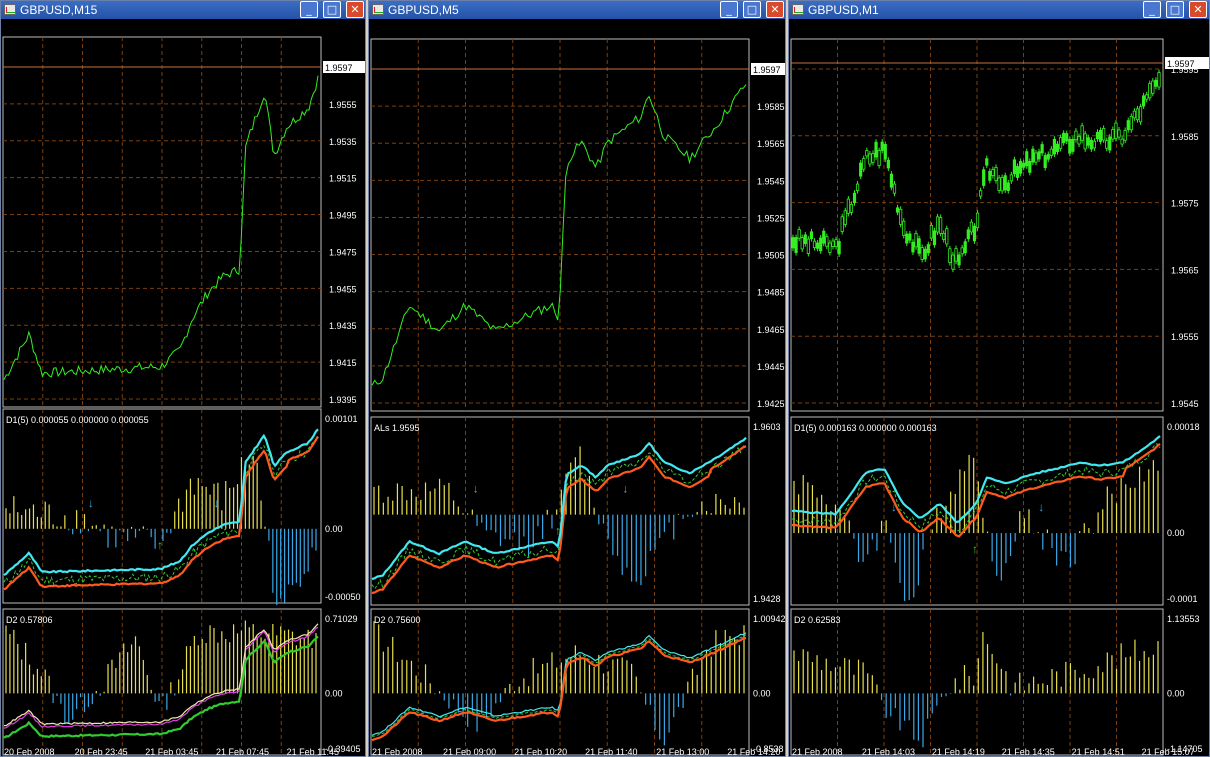 The height and width of the screenshot is (757, 1210). What do you see at coordinates (771, 218) in the screenshot?
I see `price-tick-label: 1.9525` at bounding box center [771, 218].